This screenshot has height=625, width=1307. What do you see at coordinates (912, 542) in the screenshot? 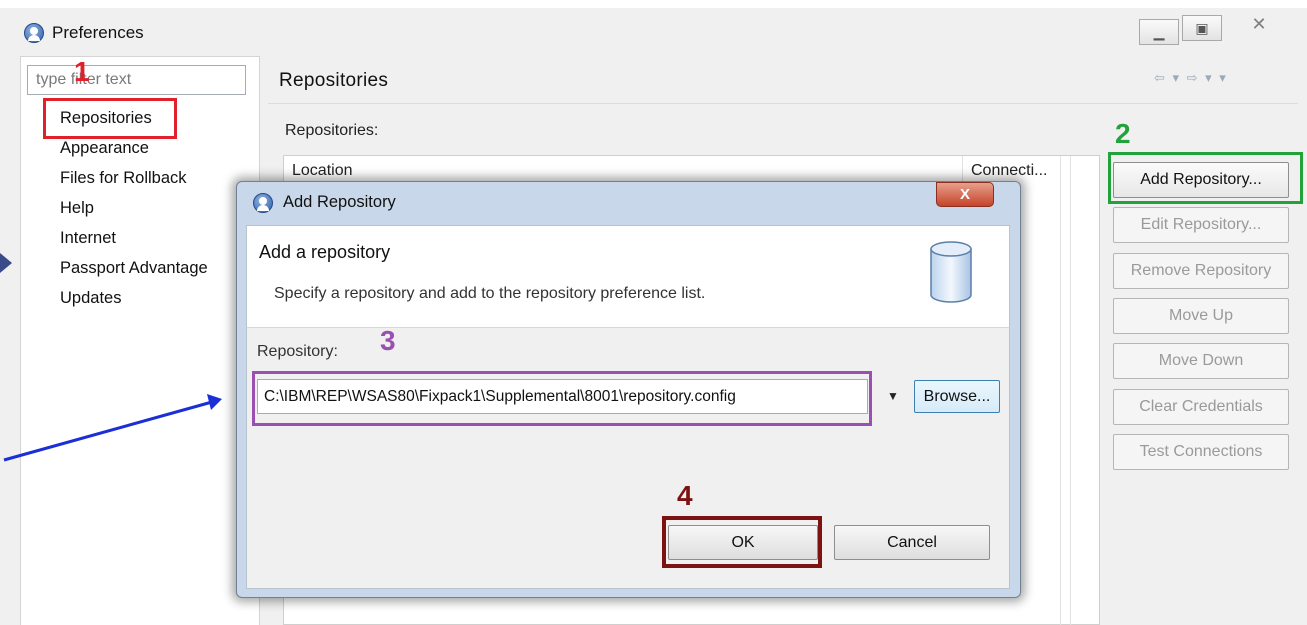
I see `cancel-button: Cancel` at bounding box center [912, 542].